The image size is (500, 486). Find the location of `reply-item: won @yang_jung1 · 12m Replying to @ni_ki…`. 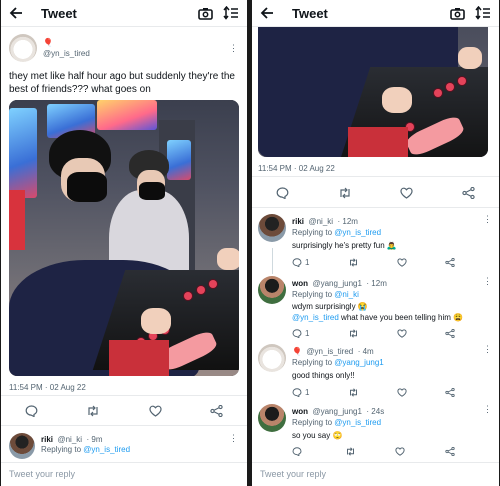

reply-item: won @yang_jung1 · 12m Replying to @ni_ki… is located at coordinates (375, 308).